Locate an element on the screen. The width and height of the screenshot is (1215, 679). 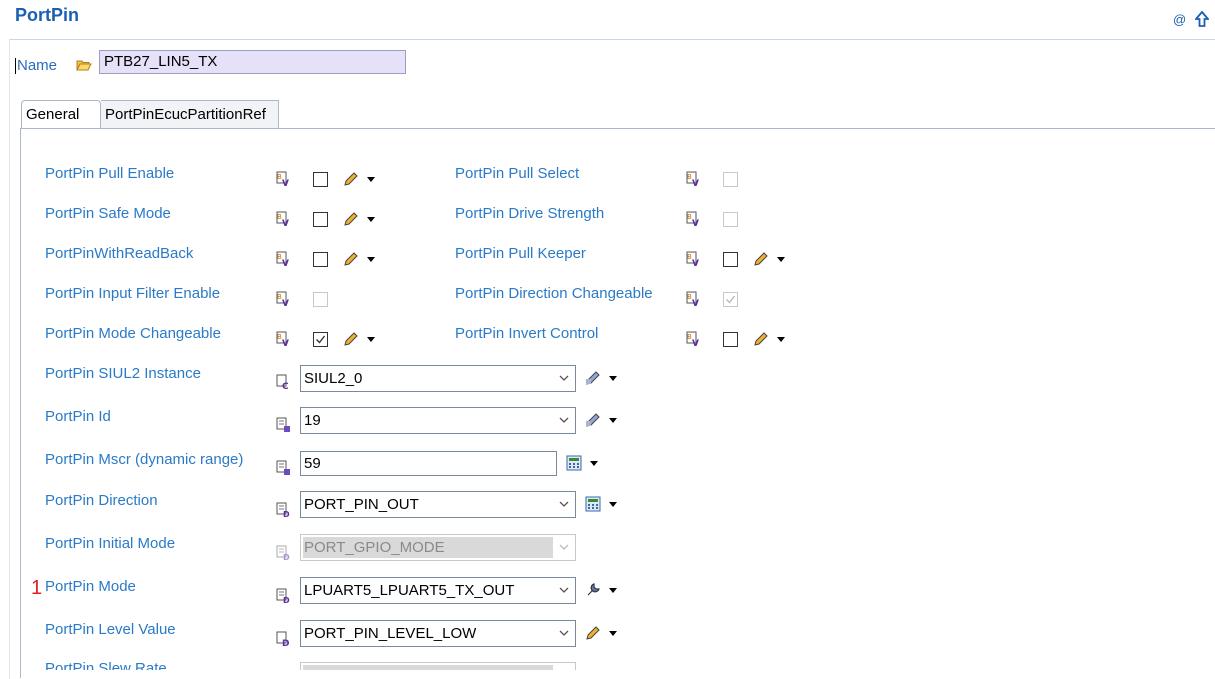
direction-select: PORT_PIN_OUT is located at coordinates (438, 504).